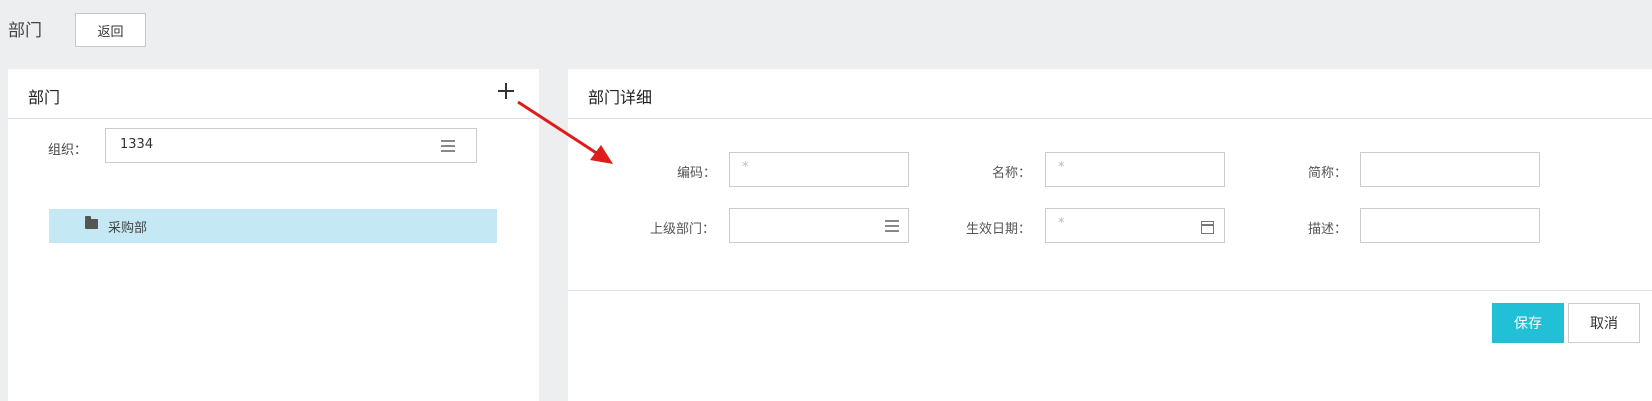  I want to click on calendar-icon, so click(1207, 227).